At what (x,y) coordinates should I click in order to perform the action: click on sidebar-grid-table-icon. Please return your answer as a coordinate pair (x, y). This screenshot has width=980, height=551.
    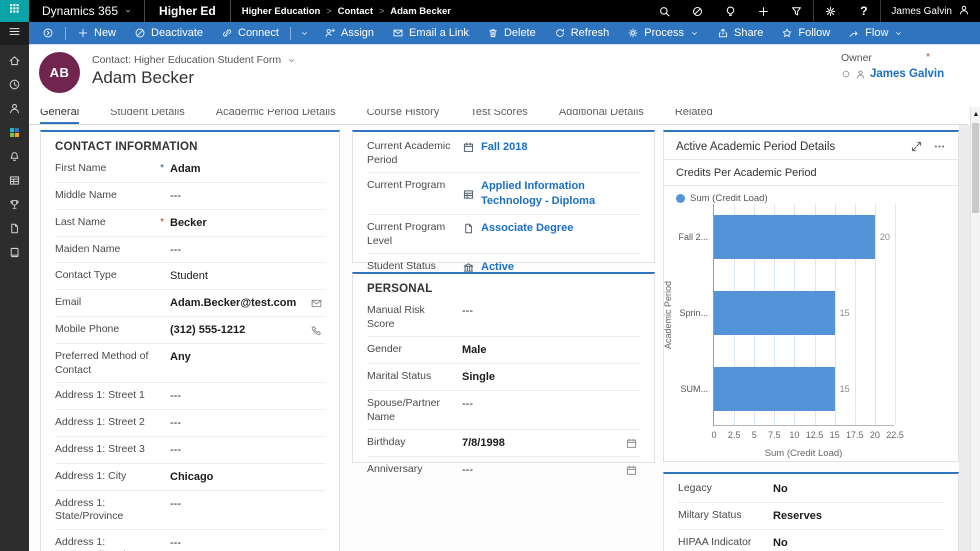
    Looking at the image, I should click on (14, 180).